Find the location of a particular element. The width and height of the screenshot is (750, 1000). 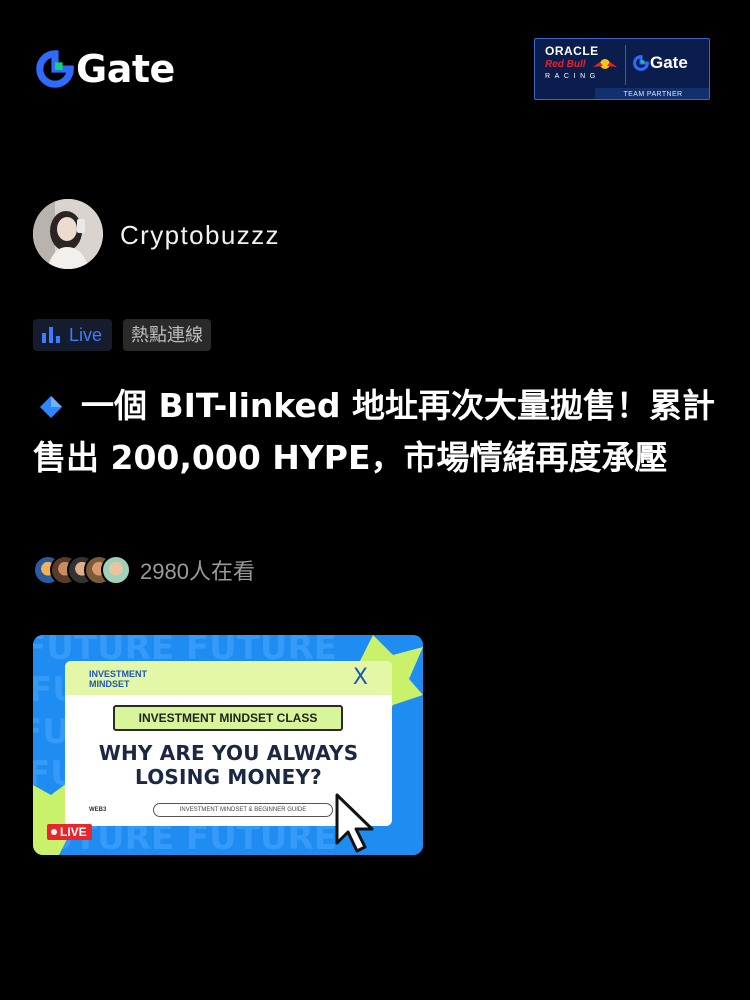

viewer-avatar is located at coordinates (116, 570).